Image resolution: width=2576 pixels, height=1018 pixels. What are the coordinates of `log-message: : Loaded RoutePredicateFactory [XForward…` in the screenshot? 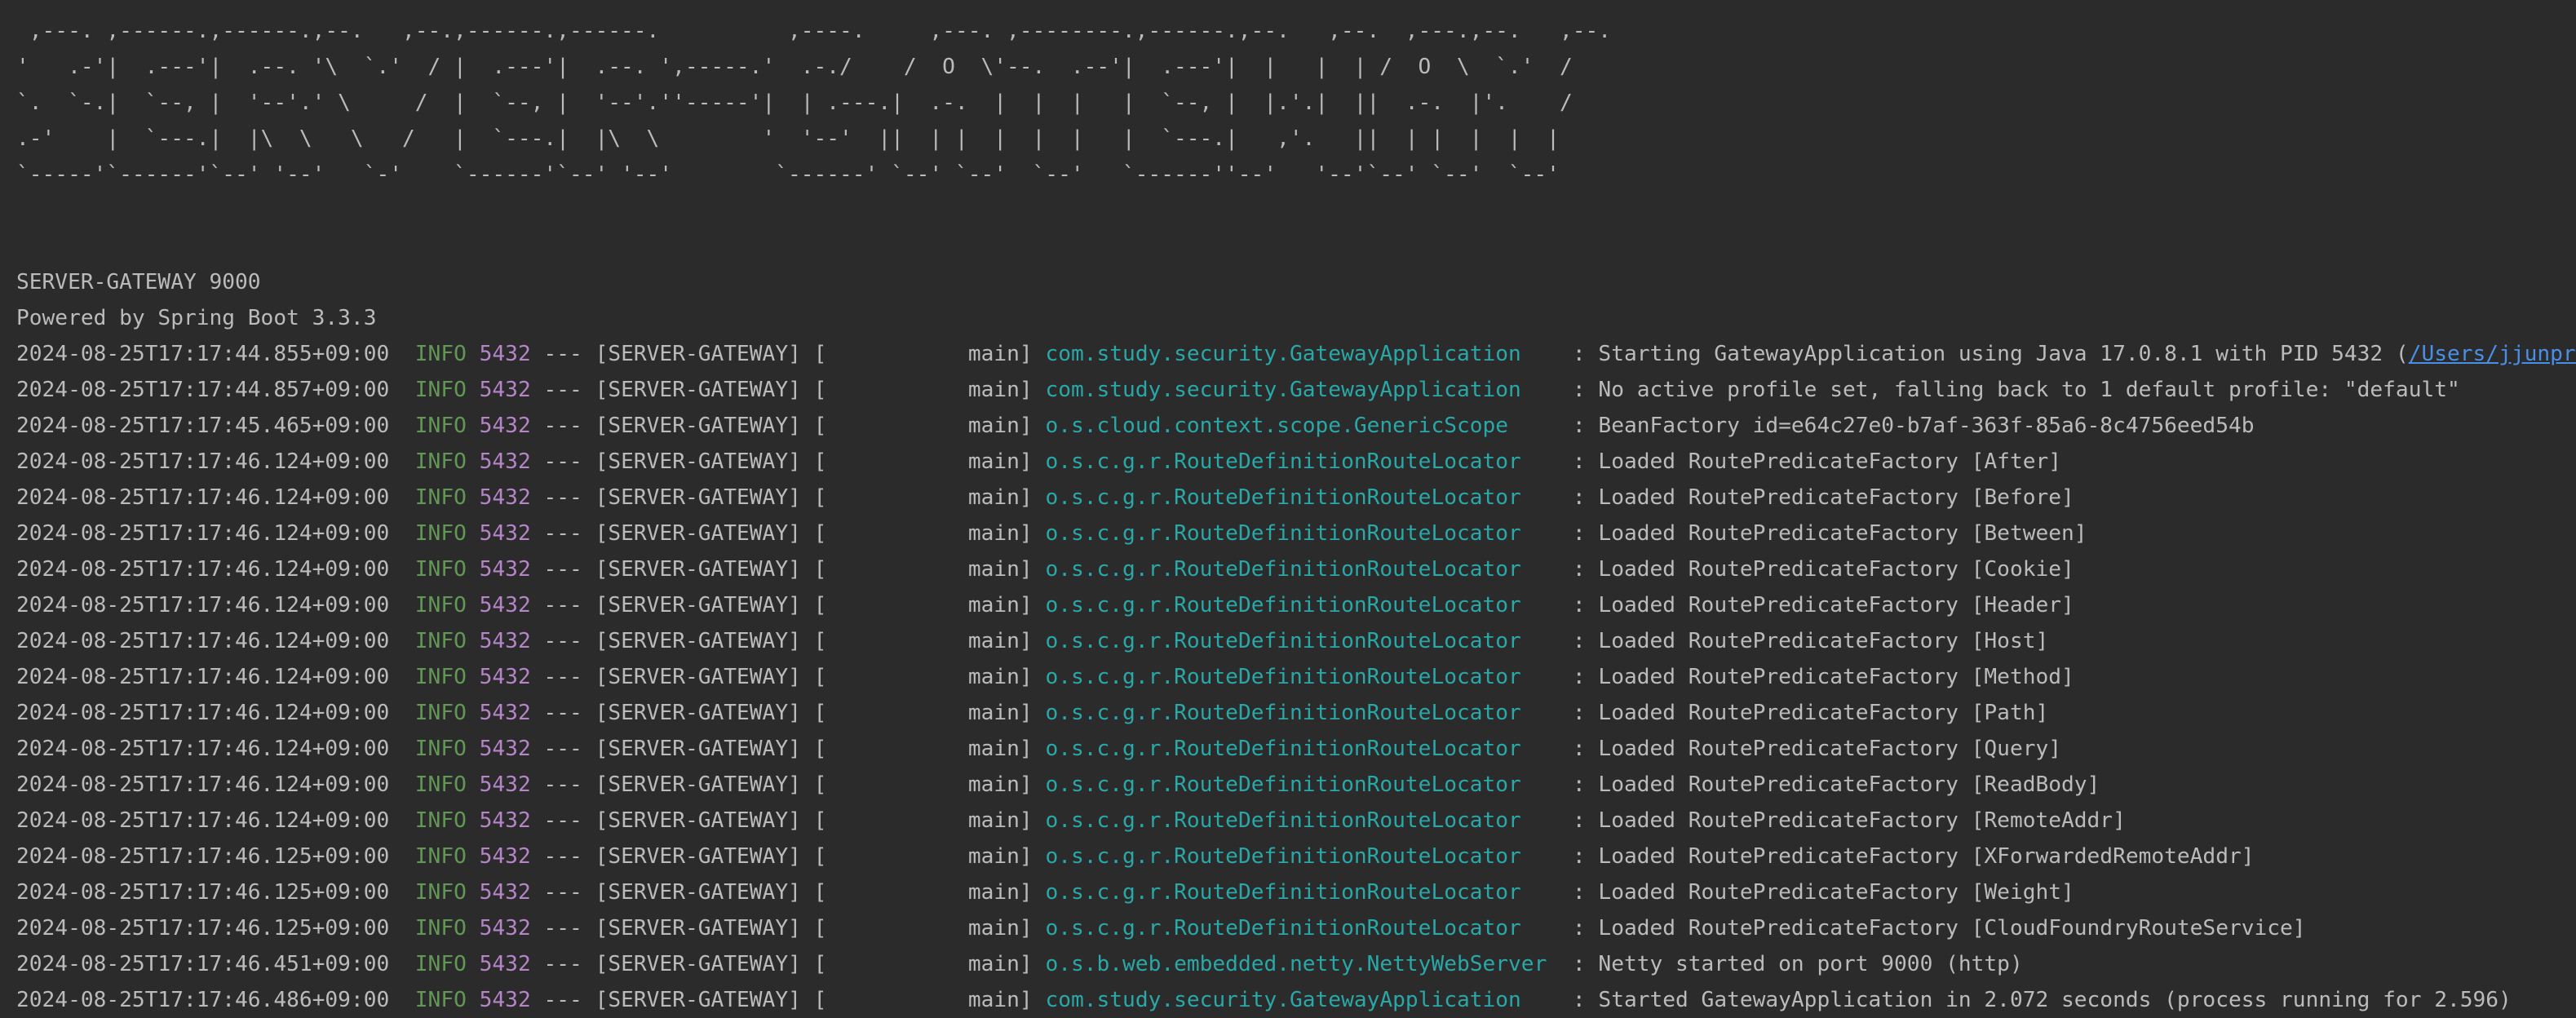 It's located at (1913, 856).